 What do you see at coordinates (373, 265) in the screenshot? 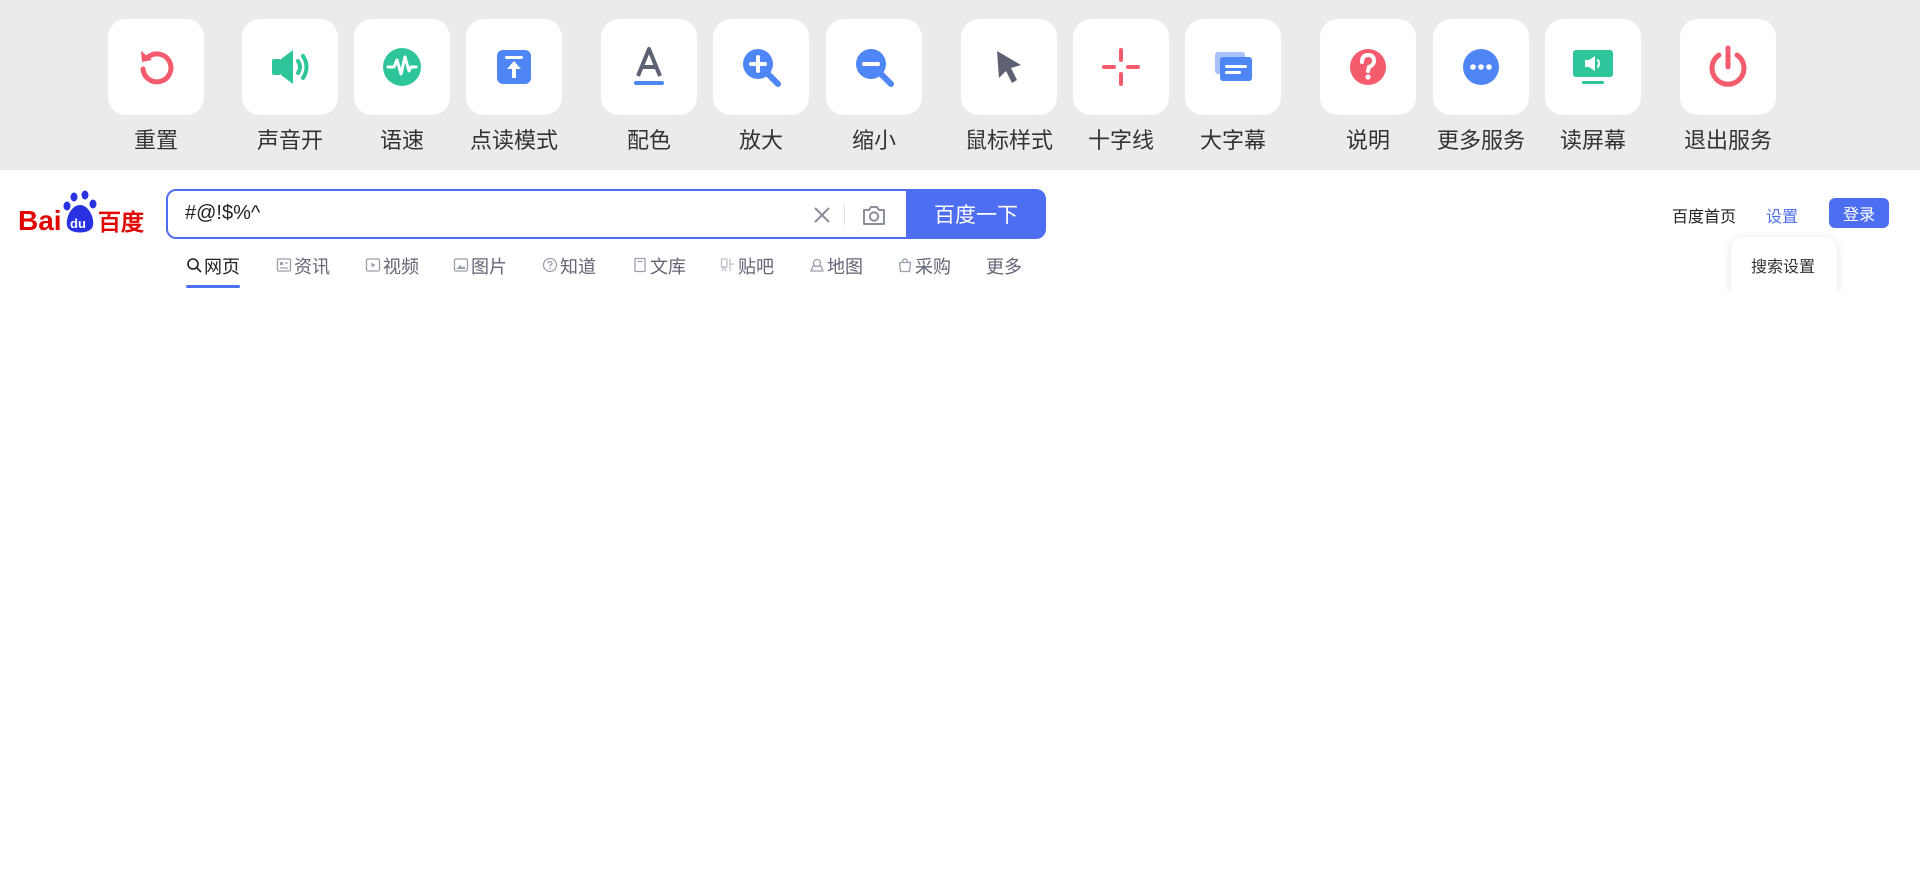
I see `video-icon` at bounding box center [373, 265].